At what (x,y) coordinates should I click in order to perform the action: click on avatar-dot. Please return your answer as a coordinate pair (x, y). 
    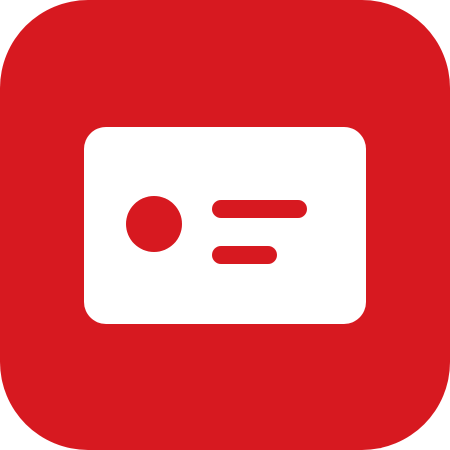
    Looking at the image, I should click on (154, 224).